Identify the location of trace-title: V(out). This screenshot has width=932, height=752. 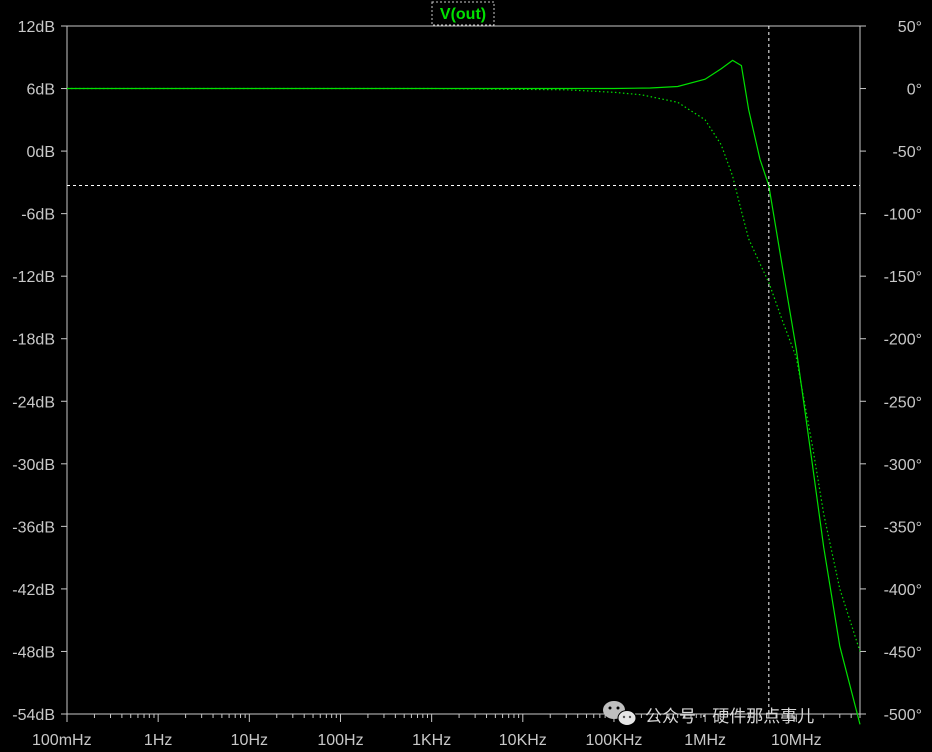
(463, 13).